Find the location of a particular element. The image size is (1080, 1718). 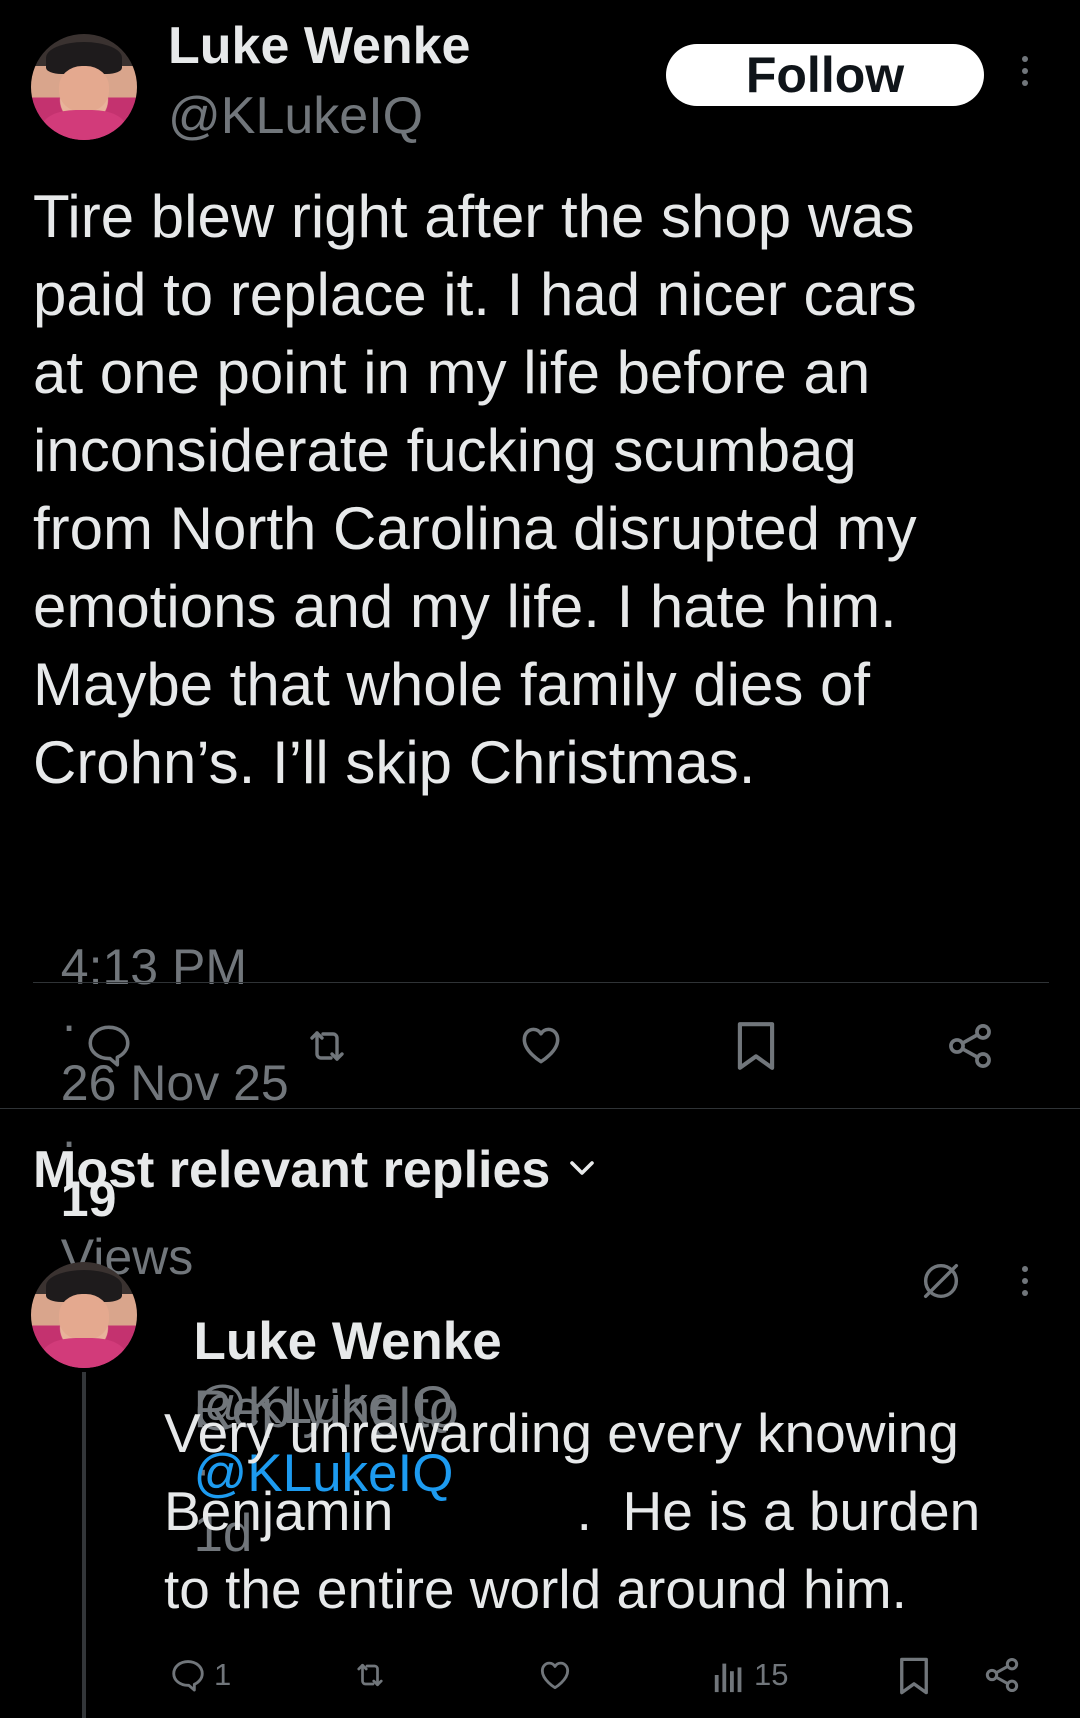

reply-more-options-icon is located at coordinates (1025, 1281).